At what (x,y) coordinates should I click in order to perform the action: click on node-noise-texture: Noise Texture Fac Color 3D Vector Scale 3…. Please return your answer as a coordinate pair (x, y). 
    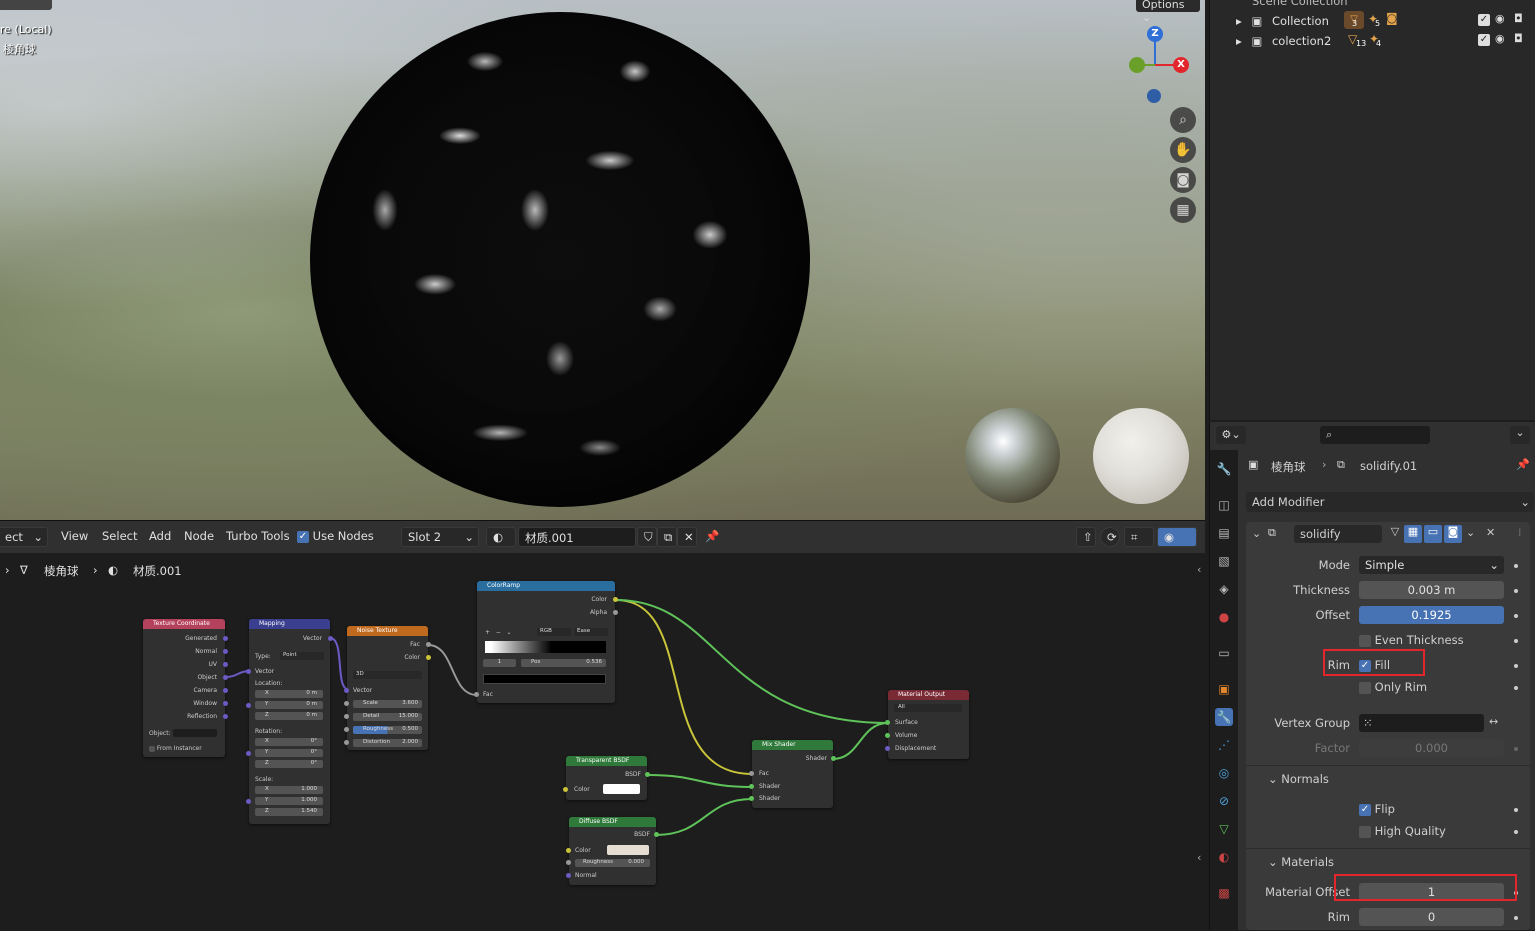
    Looking at the image, I should click on (387, 688).